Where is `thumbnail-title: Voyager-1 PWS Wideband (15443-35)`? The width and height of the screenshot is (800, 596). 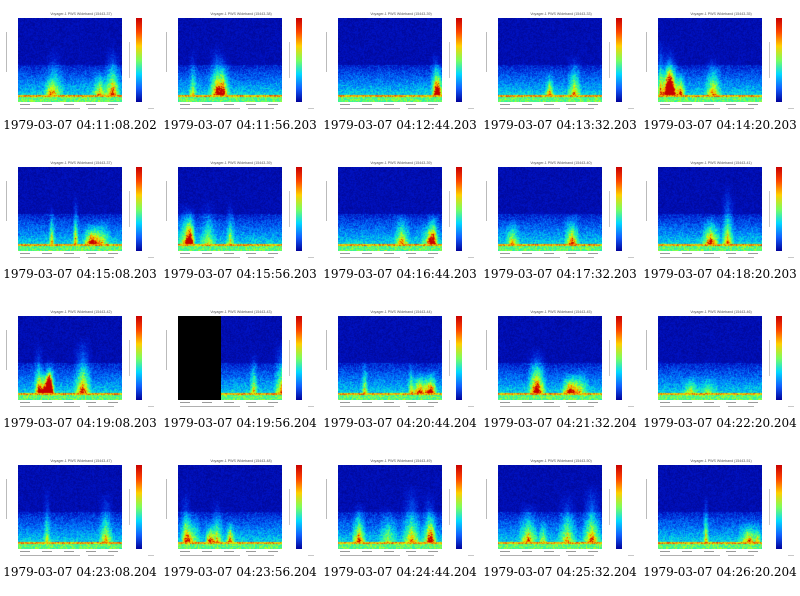 thumbnail-title: Voyager-1 PWS Wideband (15443-35) is located at coordinates (721, 14).